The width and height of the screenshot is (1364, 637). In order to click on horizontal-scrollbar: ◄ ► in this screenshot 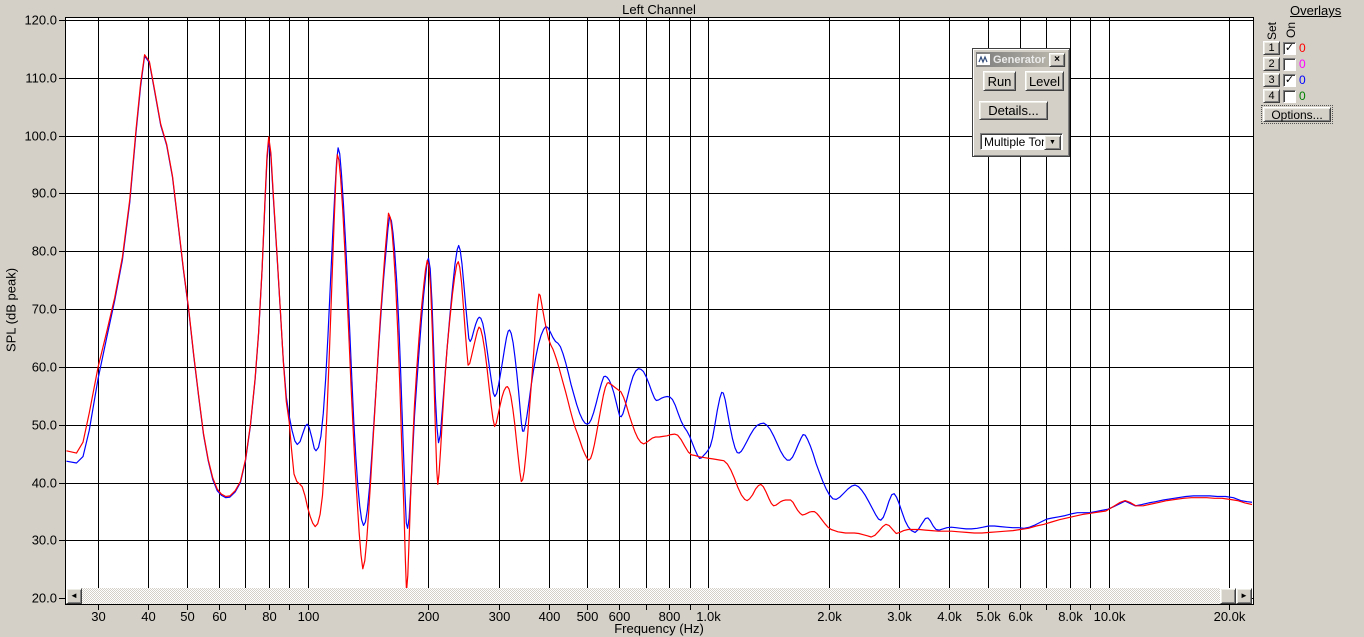, I will do `click(659, 596)`.